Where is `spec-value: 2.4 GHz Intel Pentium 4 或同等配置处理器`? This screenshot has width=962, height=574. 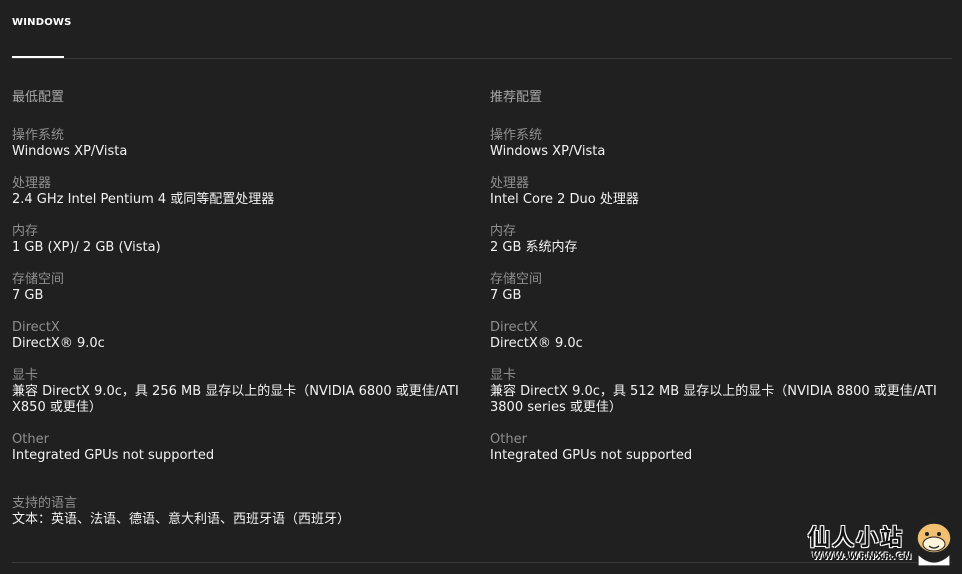 spec-value: 2.4 GHz Intel Pentium 4 或同等配置处理器 is located at coordinates (143, 199).